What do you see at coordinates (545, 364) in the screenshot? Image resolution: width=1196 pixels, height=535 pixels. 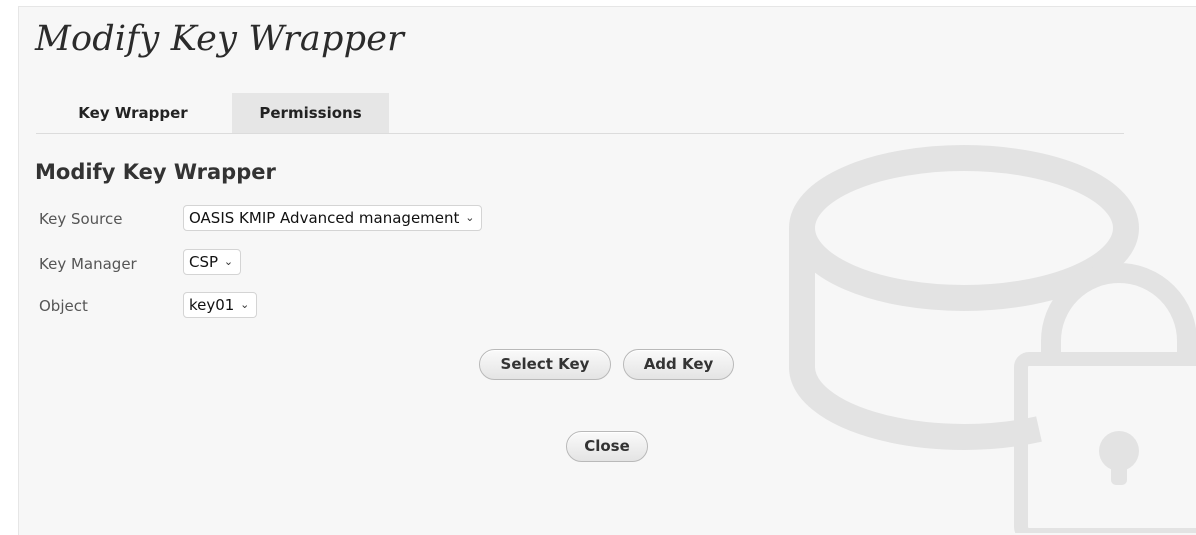 I see `select-key-button: Select Key` at bounding box center [545, 364].